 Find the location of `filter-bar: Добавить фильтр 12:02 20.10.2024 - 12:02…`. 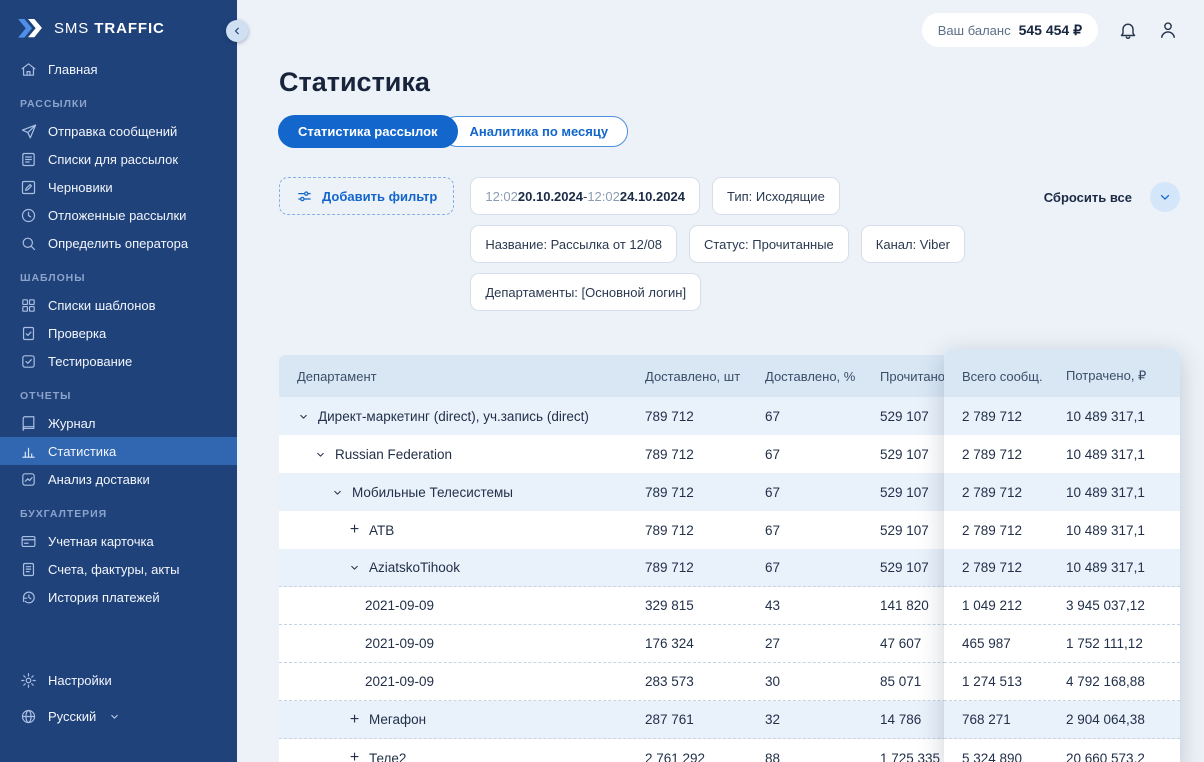

filter-bar: Добавить фильтр 12:02 20.10.2024 - 12:02… is located at coordinates (729, 249).